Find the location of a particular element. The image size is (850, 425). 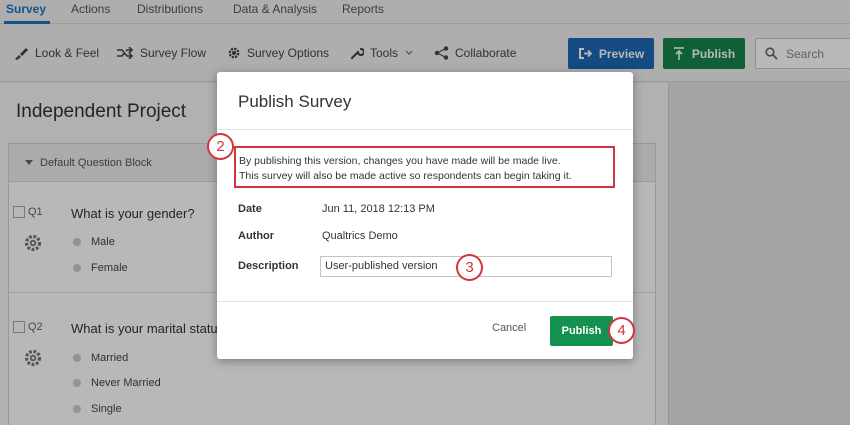

author-value: Qualtrics Demo is located at coordinates (360, 236).